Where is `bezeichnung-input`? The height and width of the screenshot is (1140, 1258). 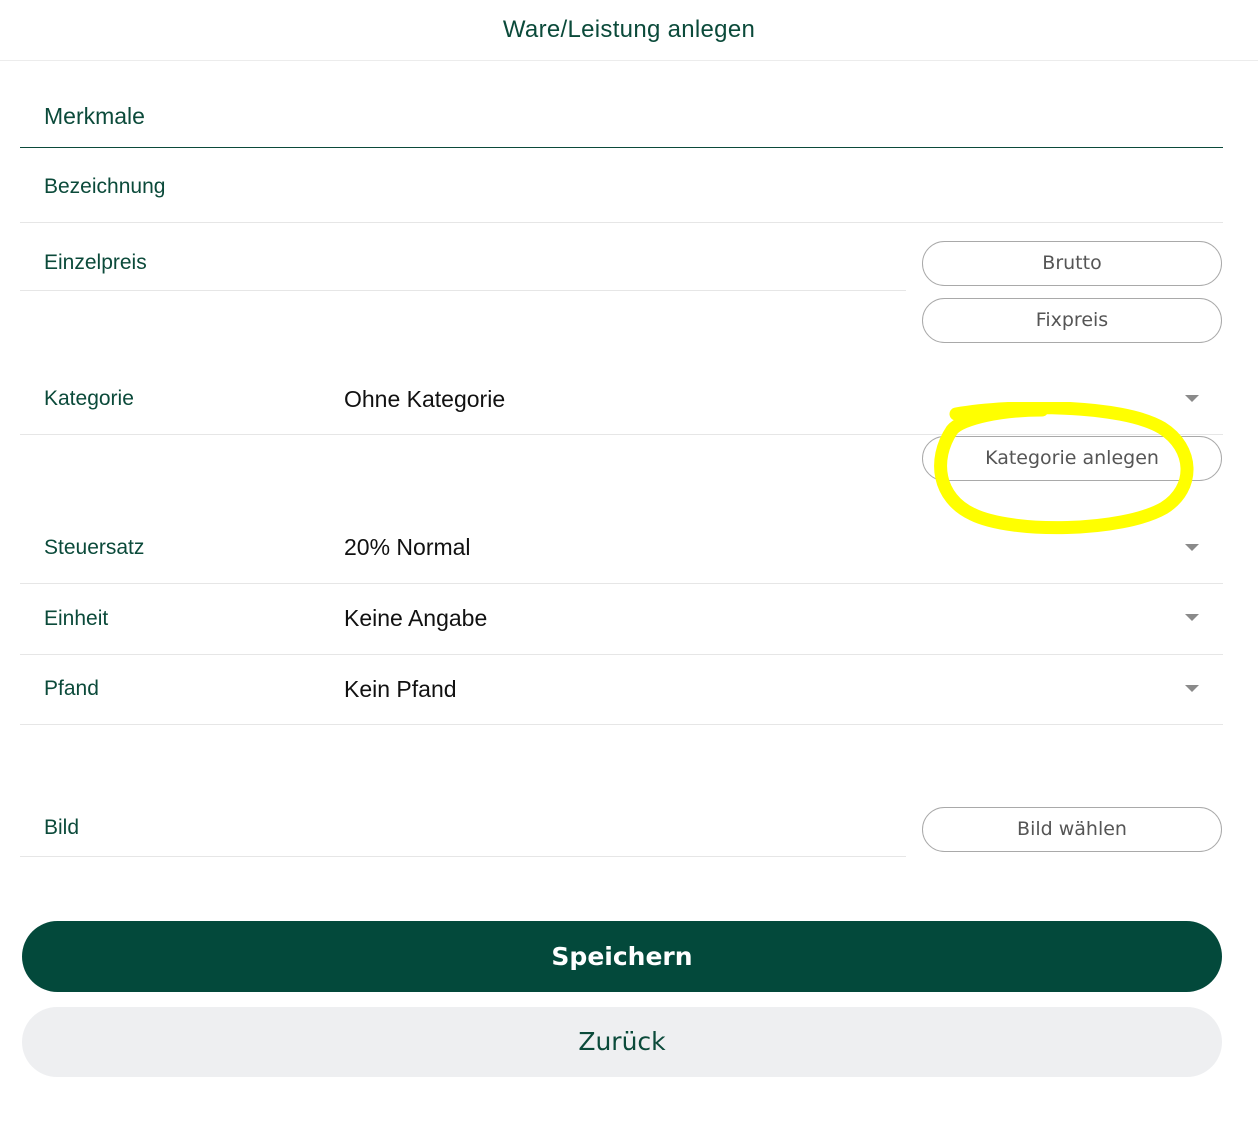 bezeichnung-input is located at coordinates (764, 189).